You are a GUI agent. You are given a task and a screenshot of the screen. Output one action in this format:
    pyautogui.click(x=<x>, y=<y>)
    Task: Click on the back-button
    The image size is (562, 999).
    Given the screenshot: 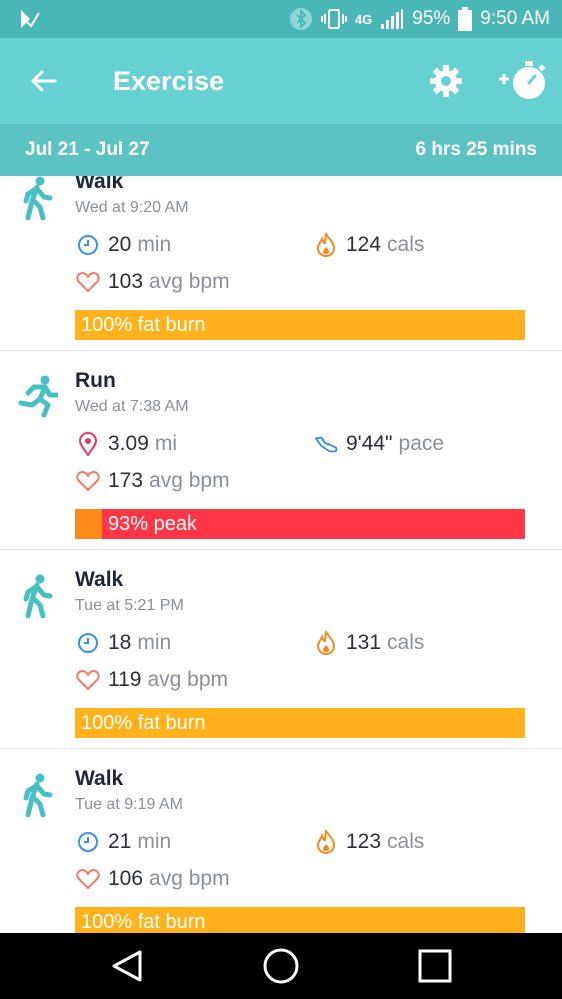 What is the action you would take?
    pyautogui.click(x=43, y=81)
    